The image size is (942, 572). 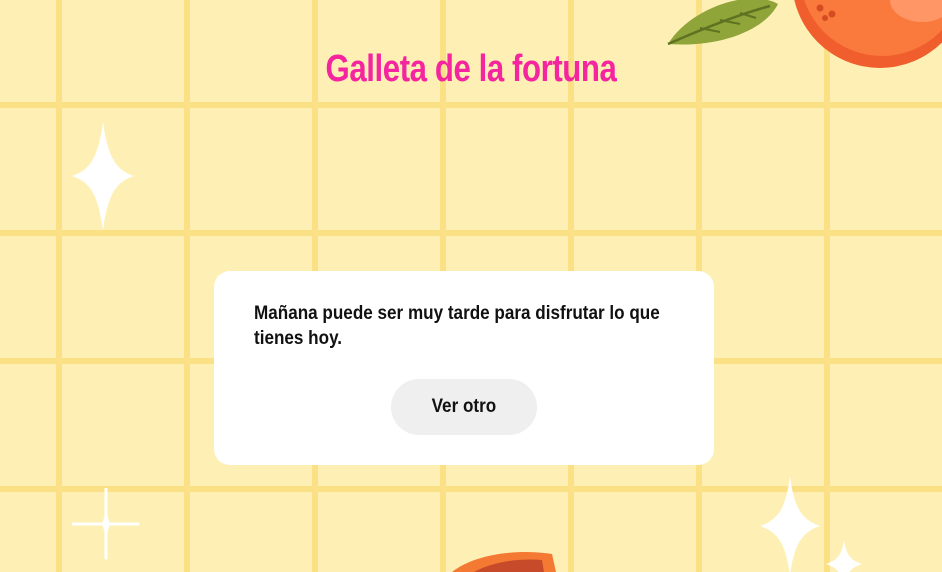 I want to click on next-fortune-button-label: Ver otro, so click(x=464, y=406).